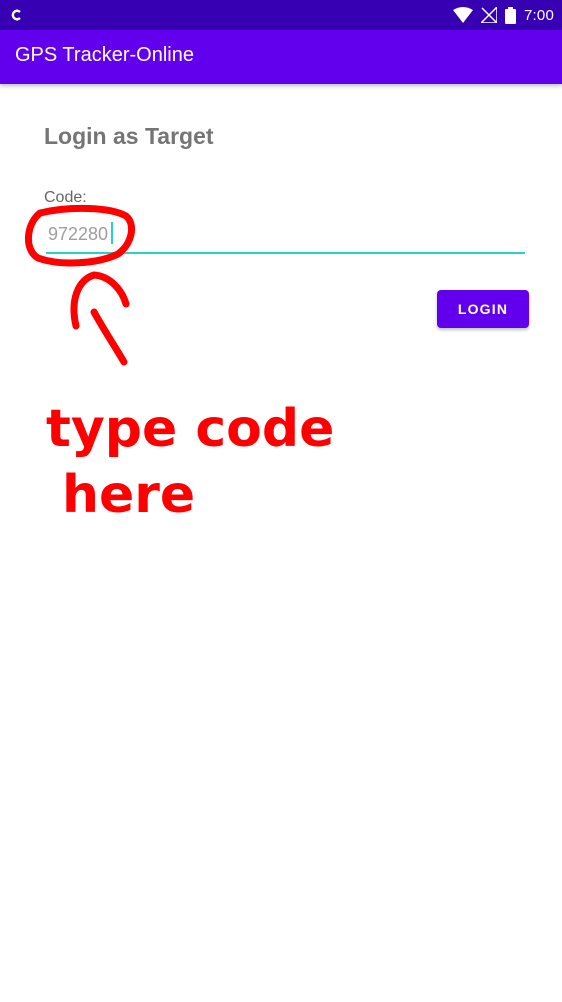 Image resolution: width=562 pixels, height=1002 pixels. What do you see at coordinates (510, 15) in the screenshot?
I see `battery-icon` at bounding box center [510, 15].